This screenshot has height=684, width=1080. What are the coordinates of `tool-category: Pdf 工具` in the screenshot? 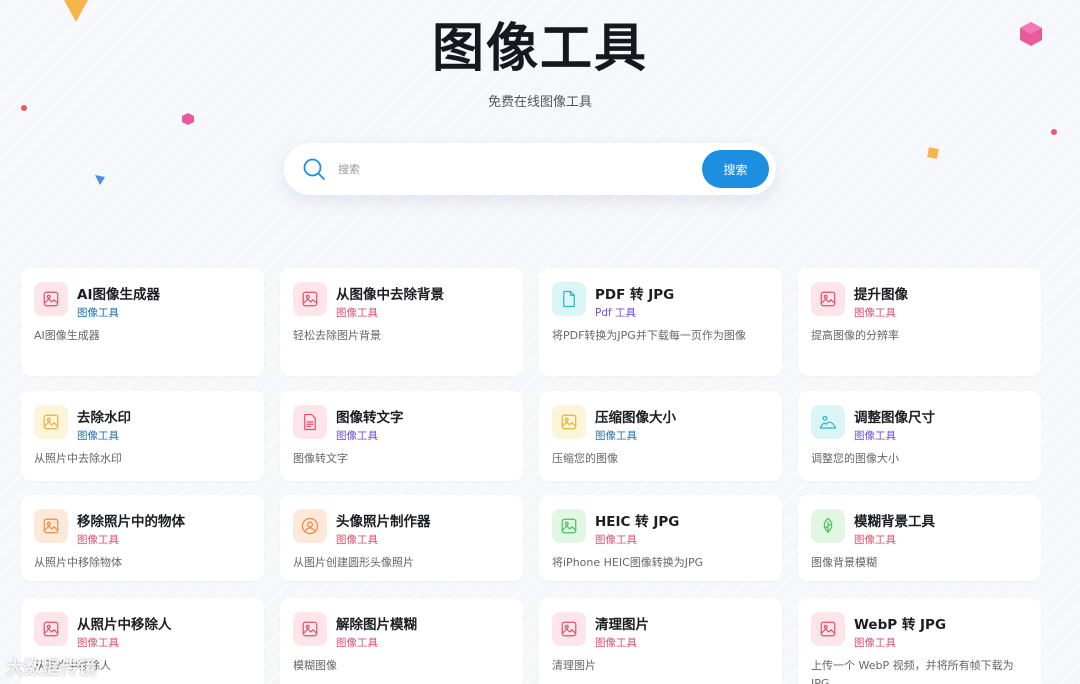 It's located at (616, 313).